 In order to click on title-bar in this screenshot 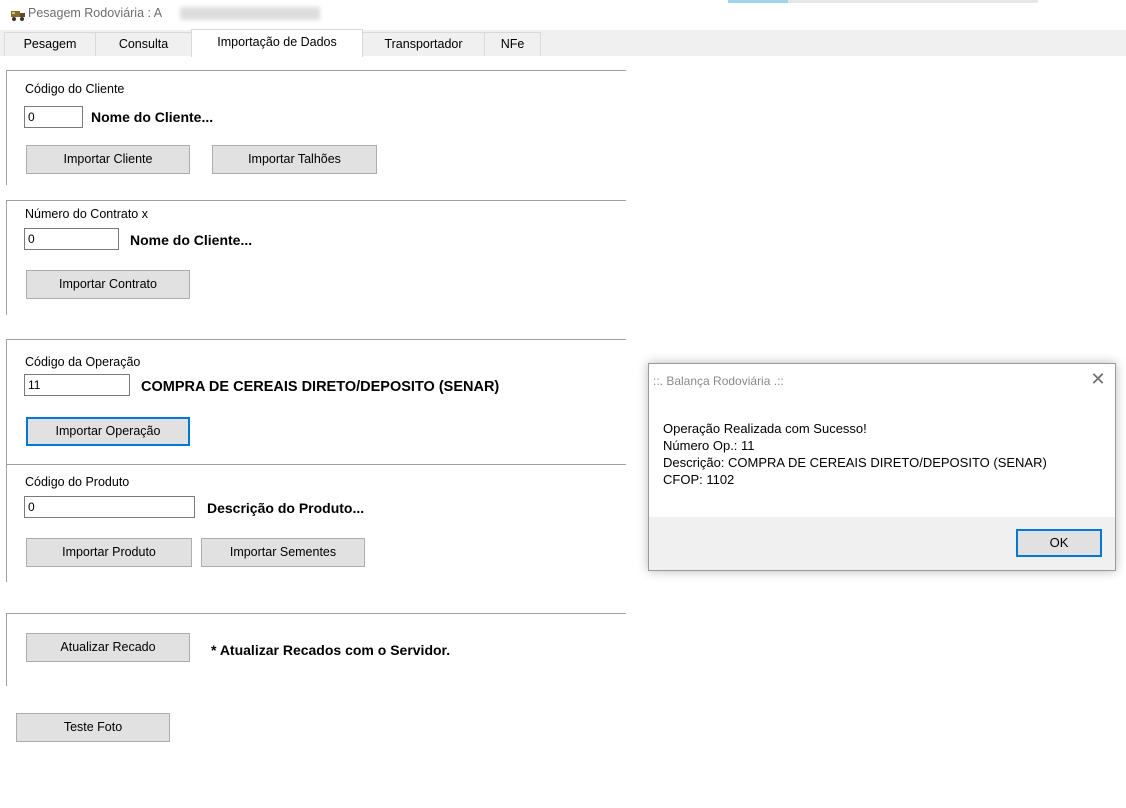, I will do `click(563, 15)`.